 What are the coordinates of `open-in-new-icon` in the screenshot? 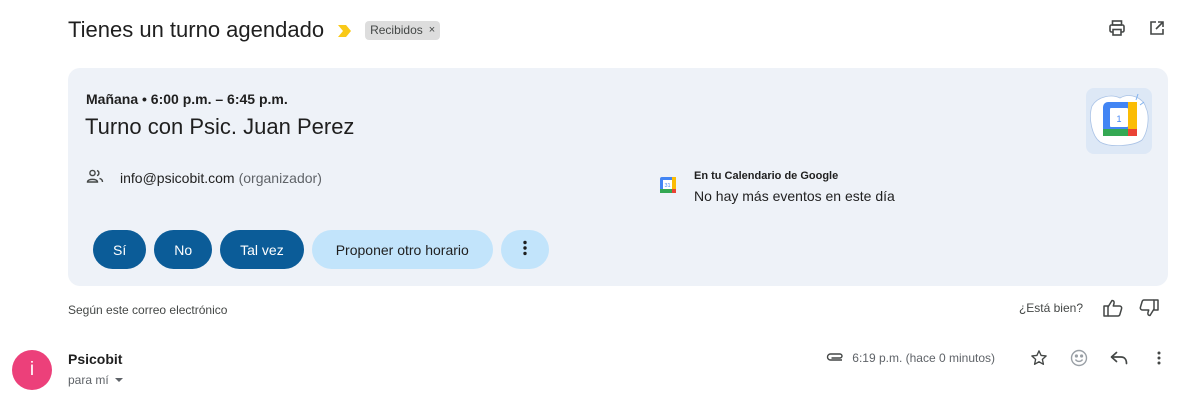 It's located at (1157, 28).